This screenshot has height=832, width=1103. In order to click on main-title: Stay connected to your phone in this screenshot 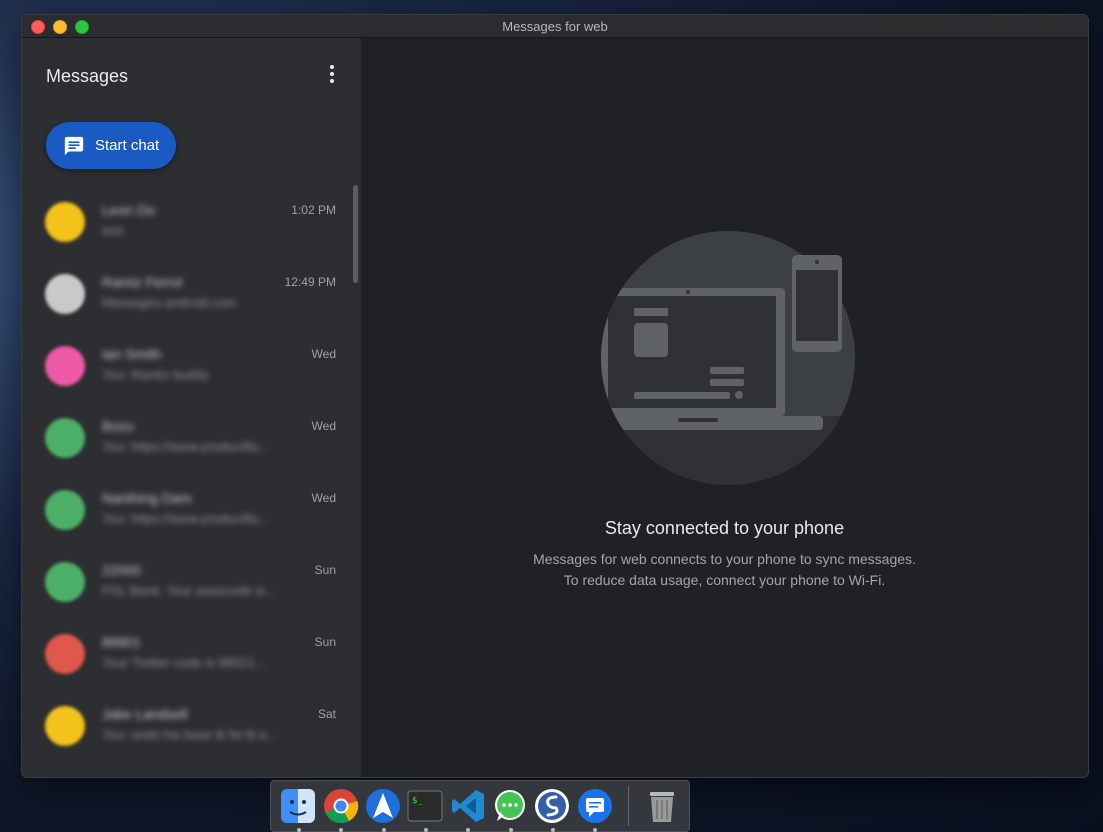, I will do `click(724, 528)`.